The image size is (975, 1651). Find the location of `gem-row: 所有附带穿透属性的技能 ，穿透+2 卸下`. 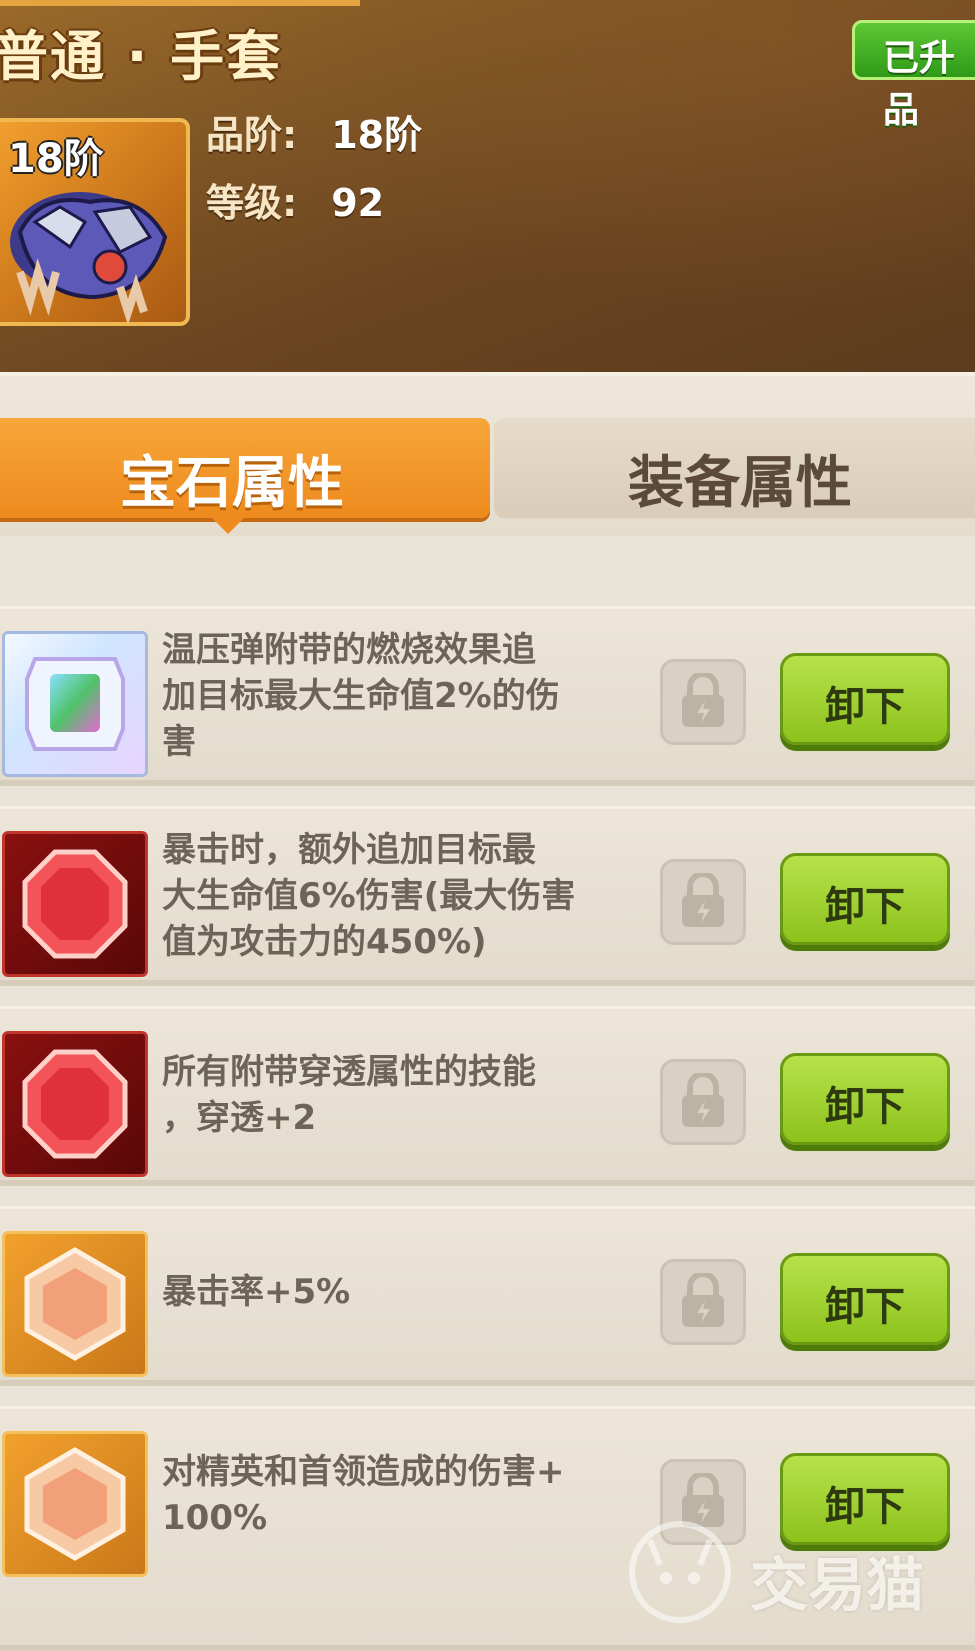

gem-row: 所有附带穿透属性的技能 ，穿透+2 卸下 is located at coordinates (487, 1096).